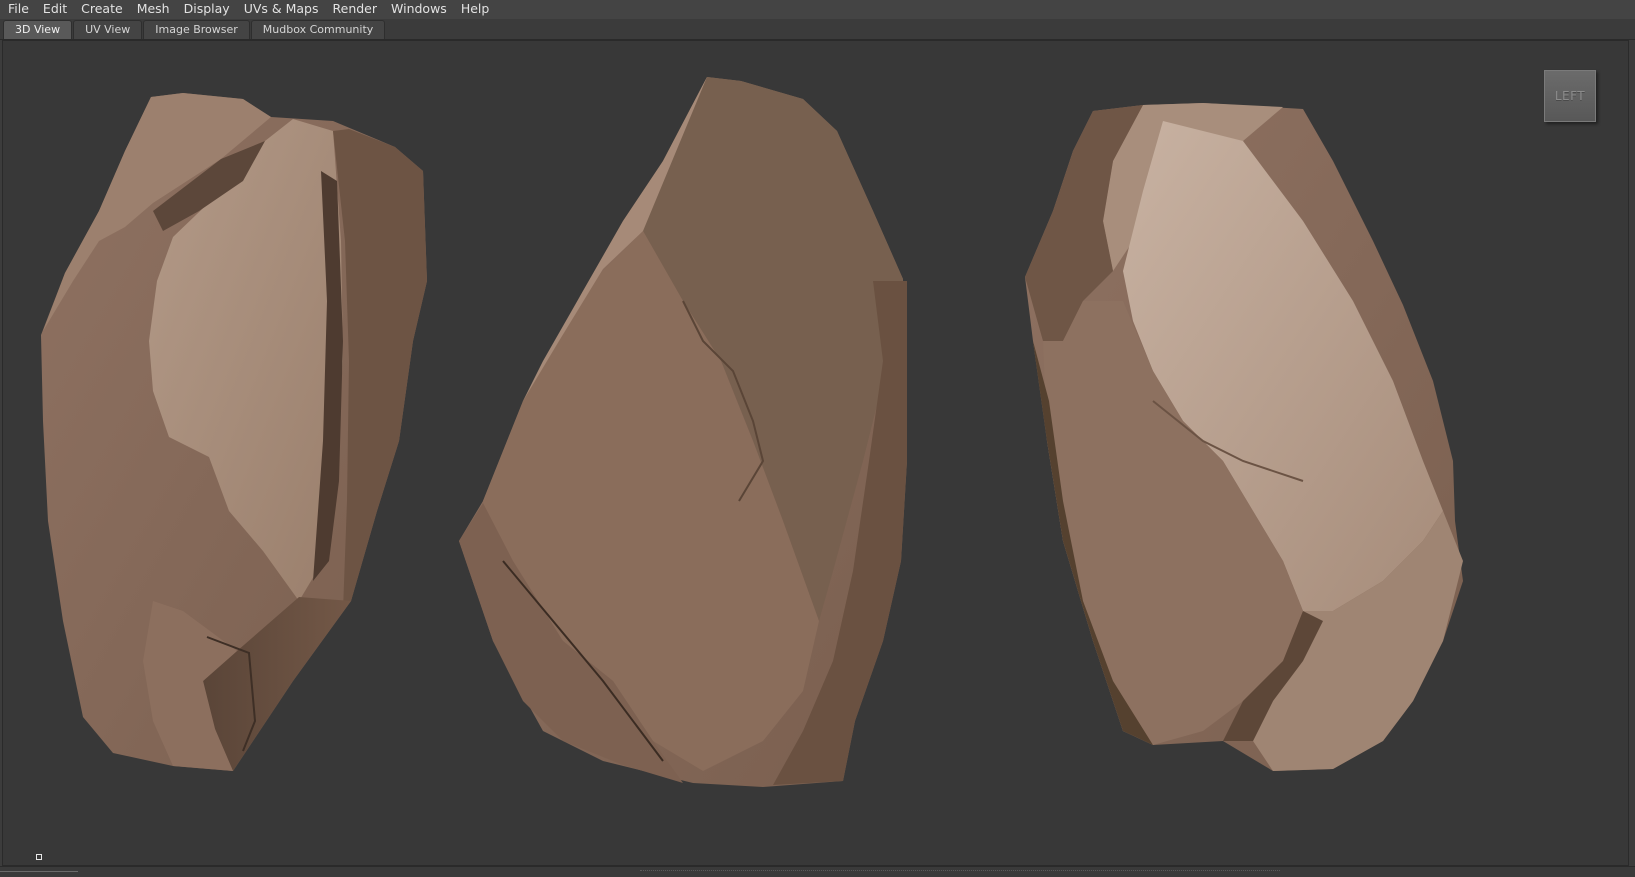  I want to click on menu-display: Display, so click(207, 9).